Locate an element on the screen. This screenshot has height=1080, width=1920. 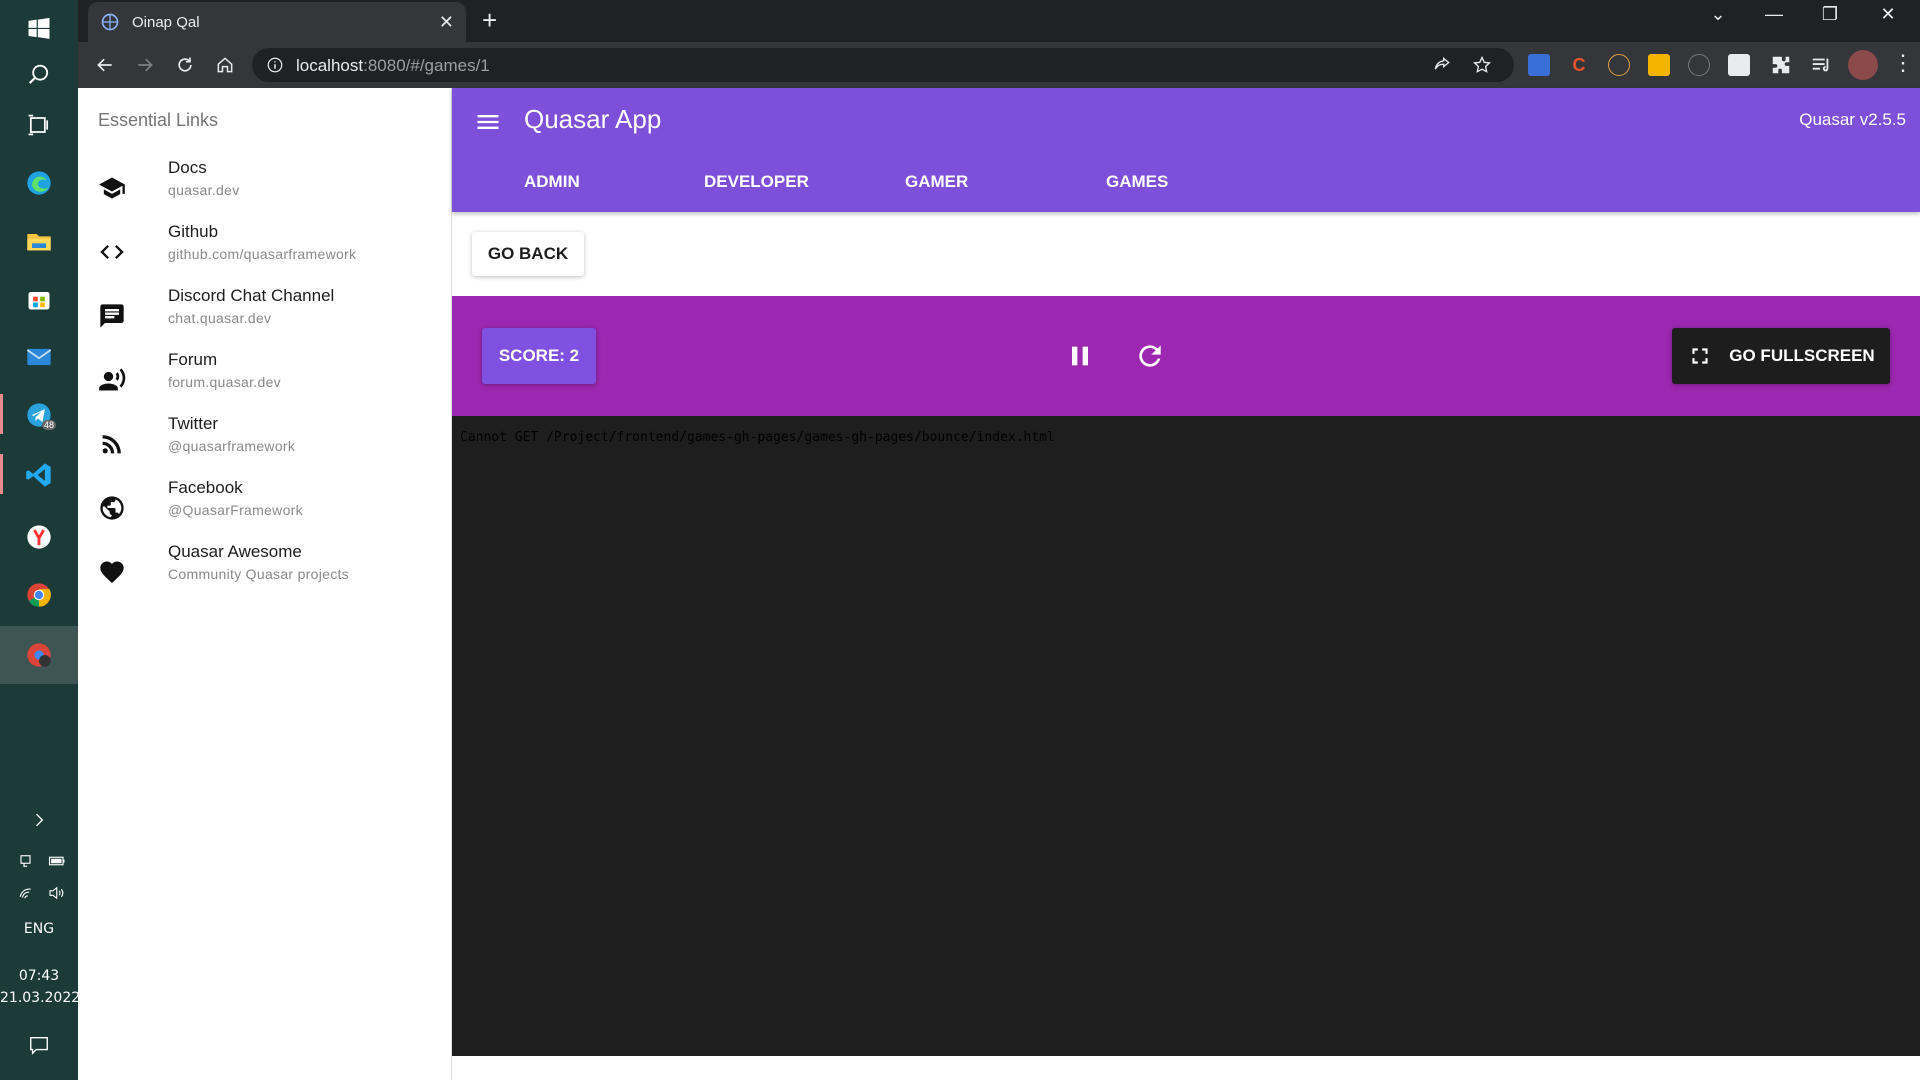
chevron-right-icon is located at coordinates (39, 820).